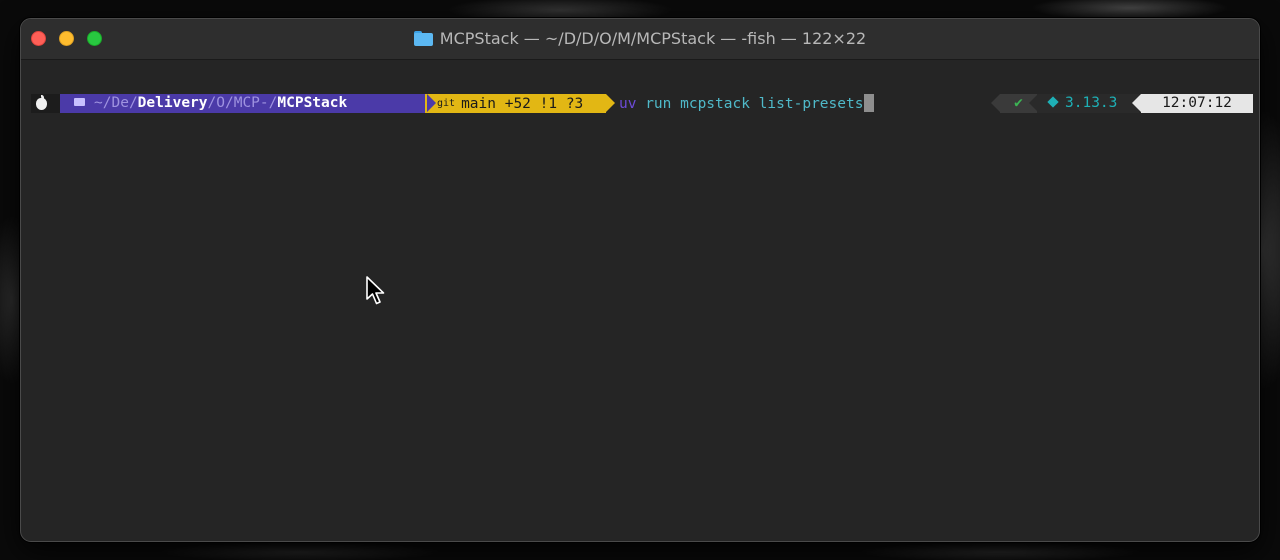 The width and height of the screenshot is (1280, 560). I want to click on mouse-pointer-icon, so click(375, 290).